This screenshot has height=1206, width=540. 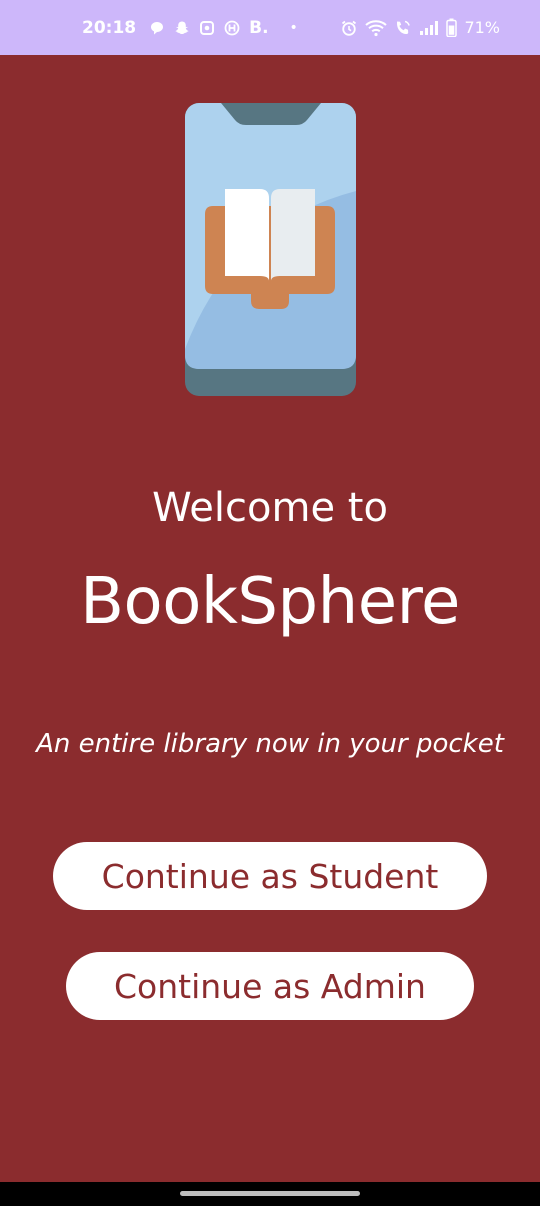 I want to click on app-title: BookSphere, so click(x=270, y=602).